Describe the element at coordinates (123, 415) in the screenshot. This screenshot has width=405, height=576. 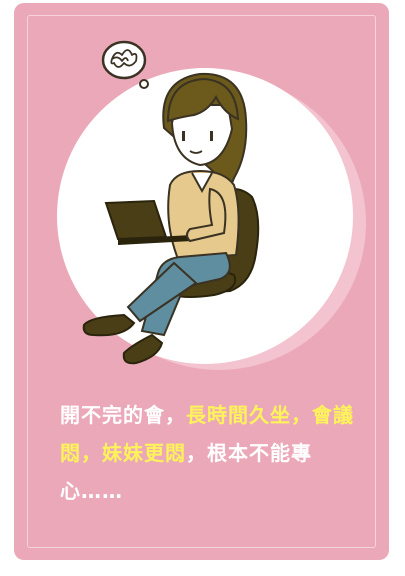
I see `caption-part-1: 開不完的會，` at that location.